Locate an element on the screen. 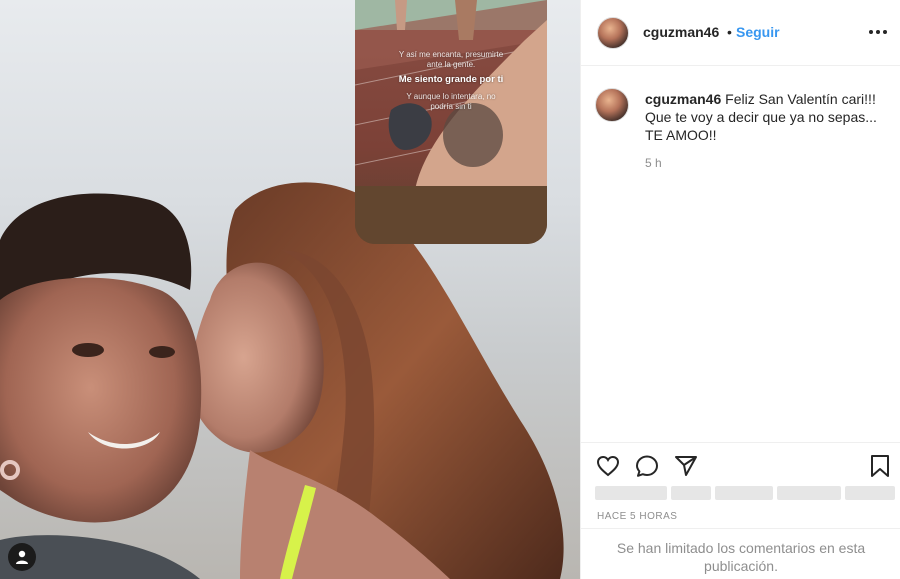 Image resolution: width=900 pixels, height=579 pixels. heart-icon is located at coordinates (608, 466).